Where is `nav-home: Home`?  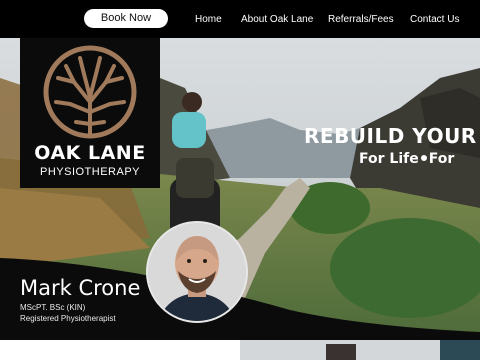 nav-home: Home is located at coordinates (208, 19).